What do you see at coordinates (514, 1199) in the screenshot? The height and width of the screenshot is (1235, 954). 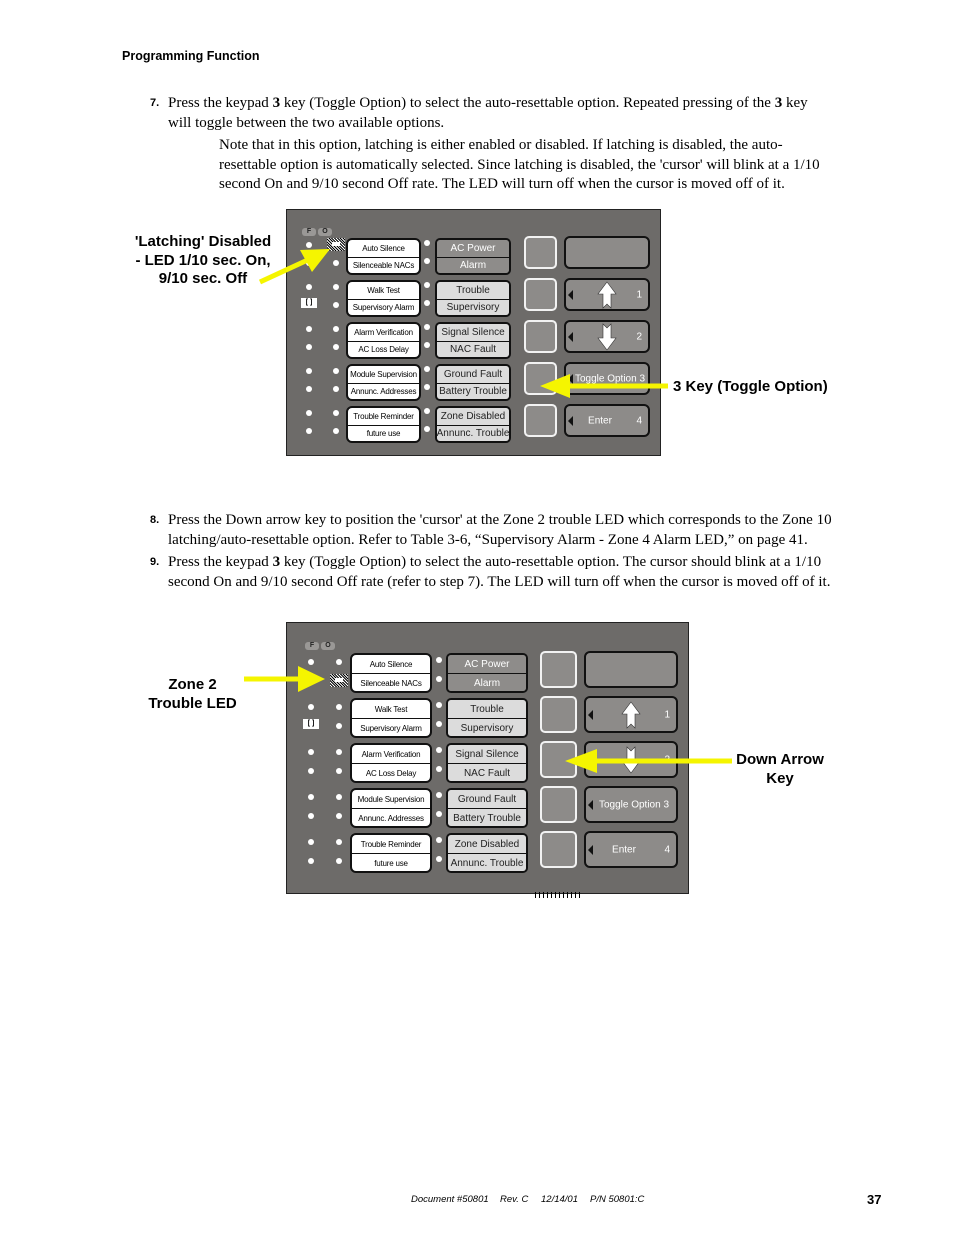 I see `footer-rev: Rev. C` at bounding box center [514, 1199].